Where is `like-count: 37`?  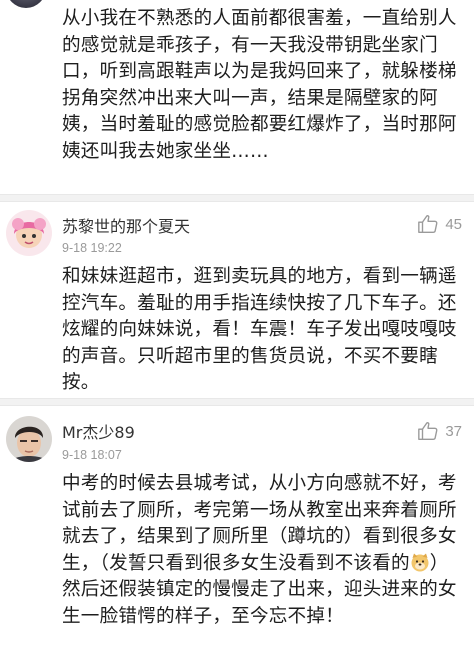
like-count: 37 is located at coordinates (453, 431).